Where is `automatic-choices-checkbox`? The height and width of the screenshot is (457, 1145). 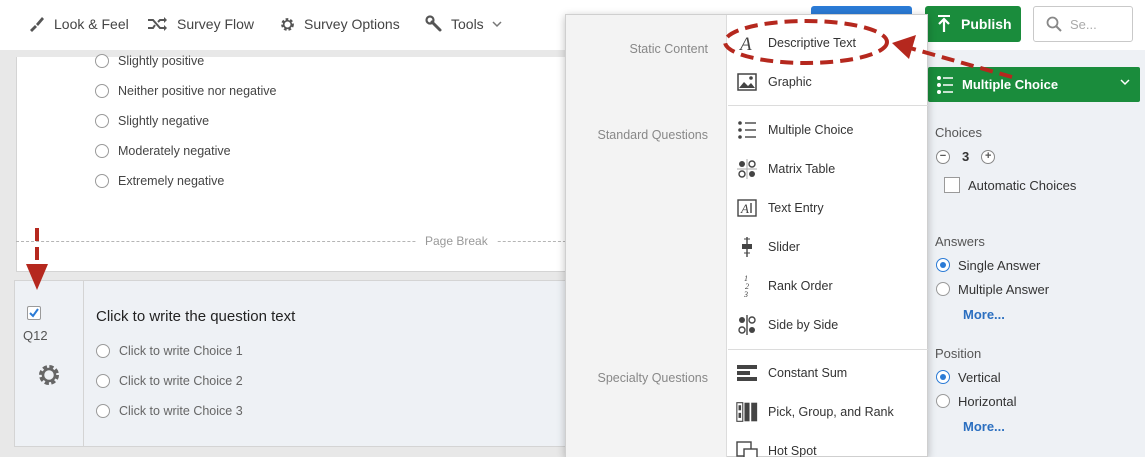 automatic-choices-checkbox is located at coordinates (952, 185).